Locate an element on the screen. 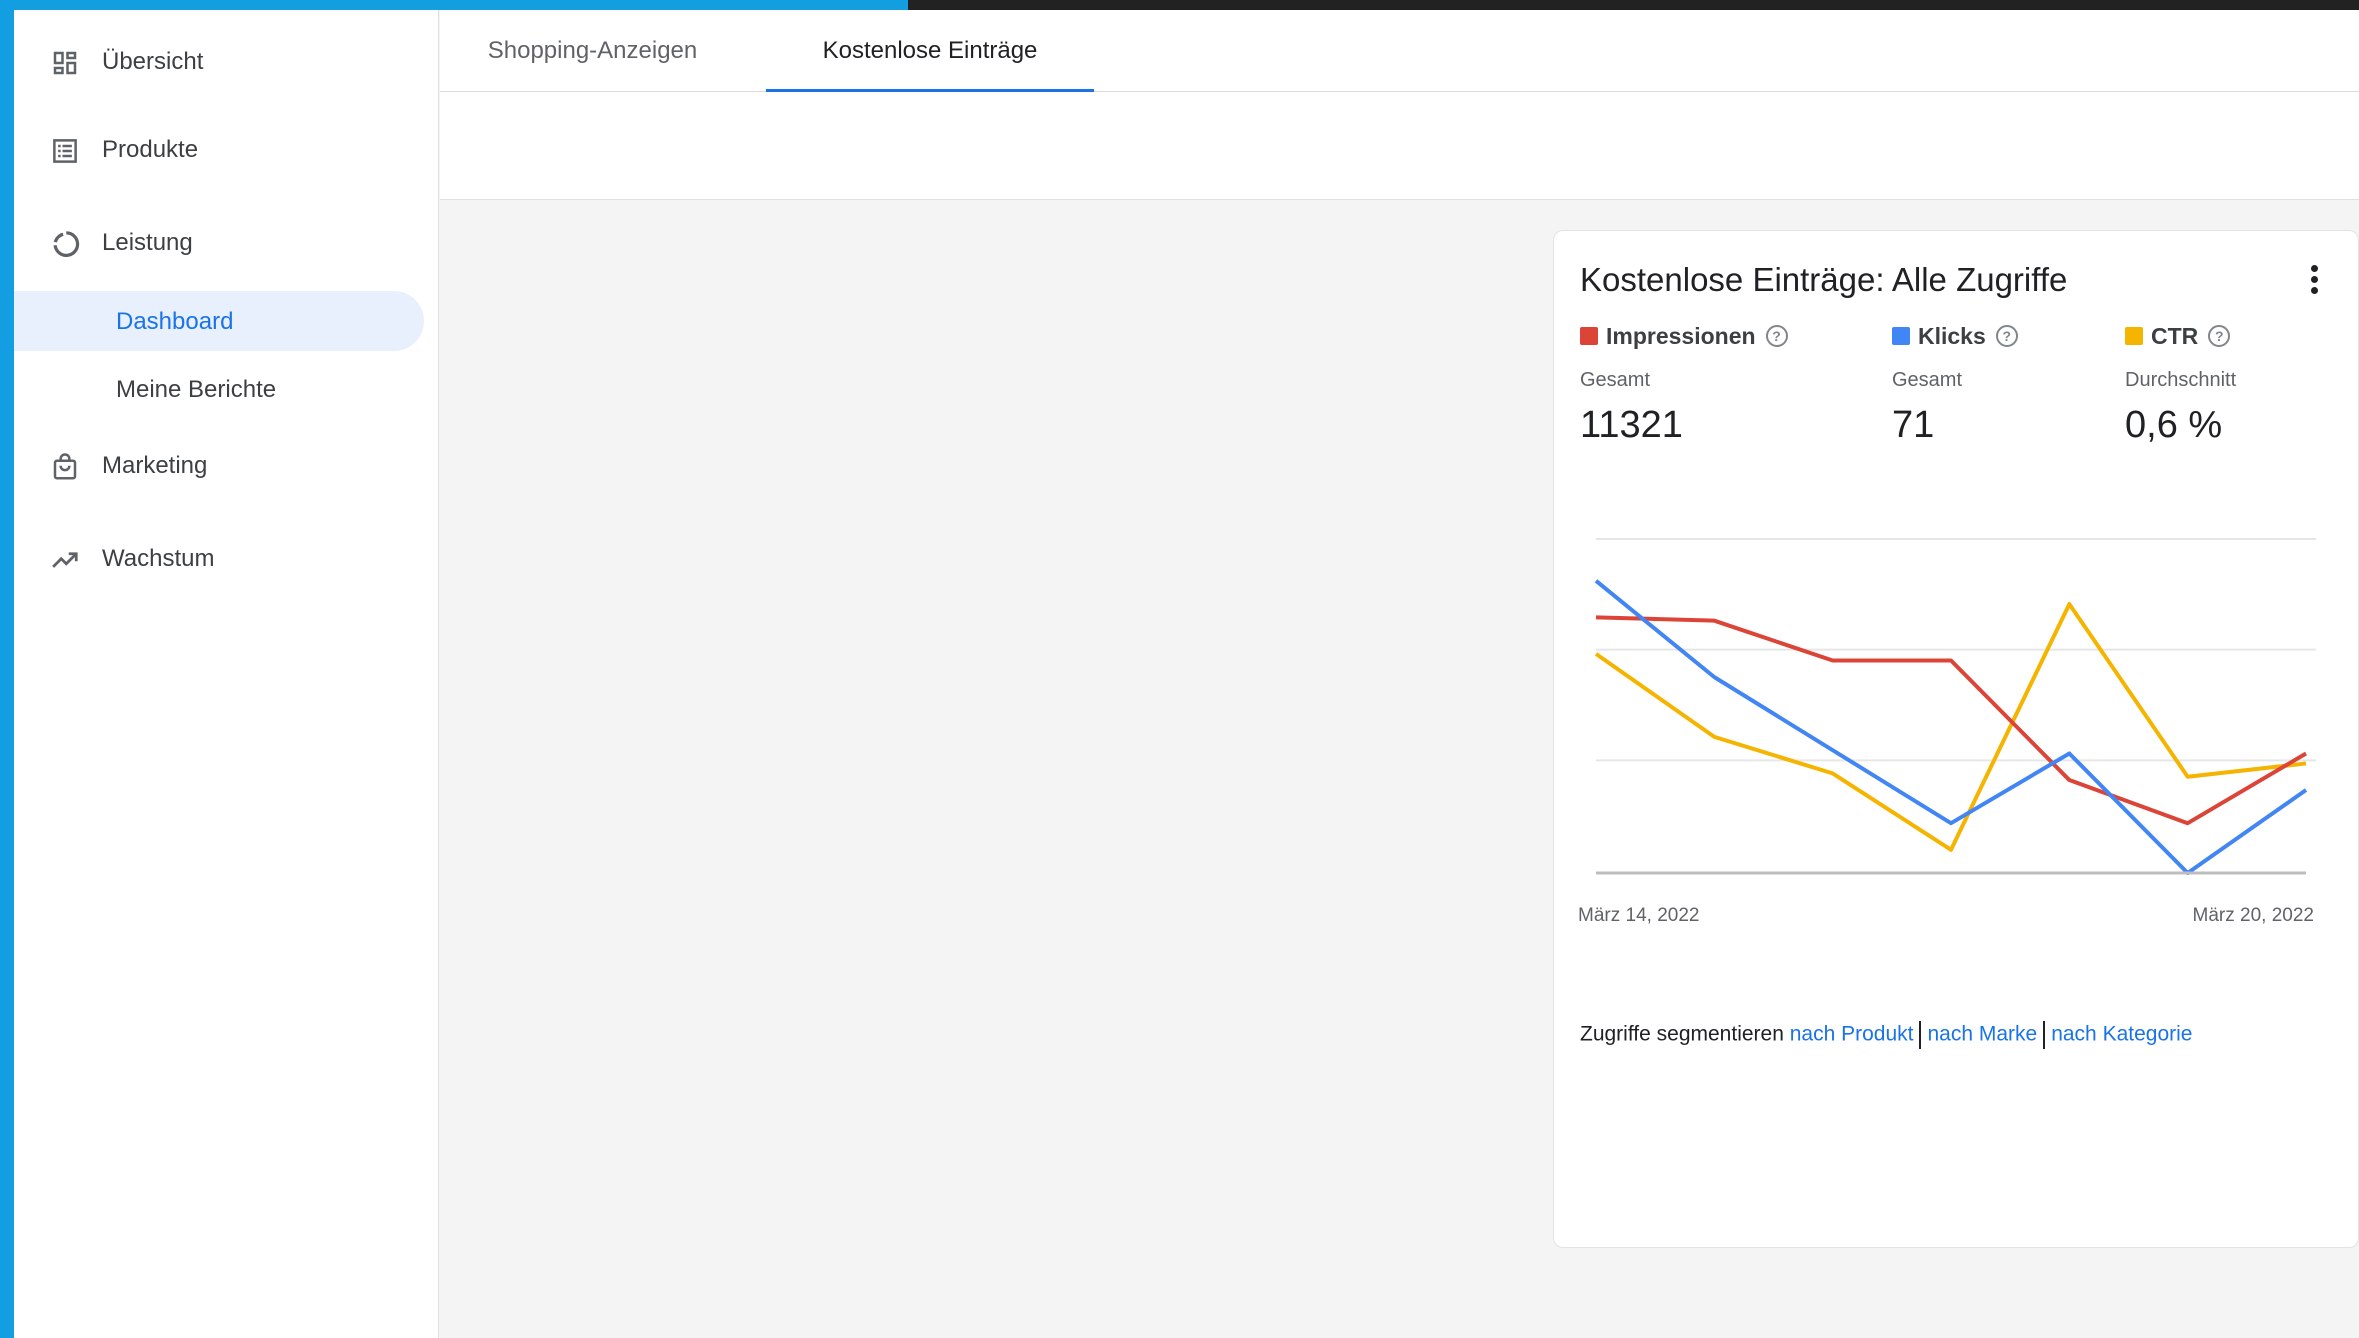  more-vert-icon is located at coordinates (2314, 281).